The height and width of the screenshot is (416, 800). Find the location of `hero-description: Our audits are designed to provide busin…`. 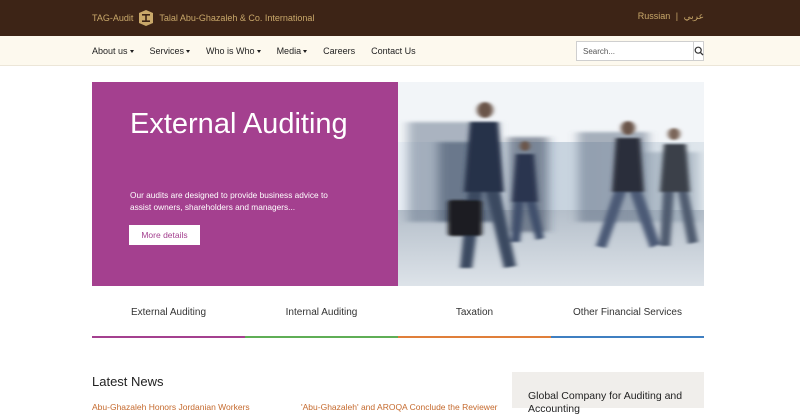

hero-description: Our audits are designed to provide busin… is located at coordinates (229, 201).